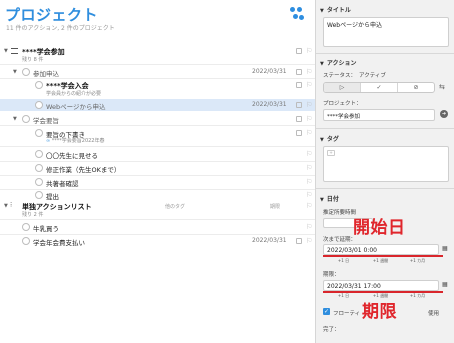  Describe the element at coordinates (342, 104) in the screenshot. I see `project-label: プロジェクト：` at that location.